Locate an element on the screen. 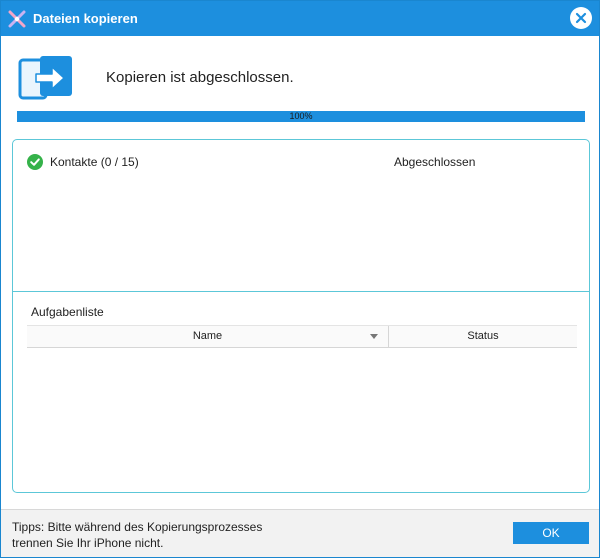 The image size is (600, 558). status-message: Kopieren ist abgeschlossen. is located at coordinates (200, 77).